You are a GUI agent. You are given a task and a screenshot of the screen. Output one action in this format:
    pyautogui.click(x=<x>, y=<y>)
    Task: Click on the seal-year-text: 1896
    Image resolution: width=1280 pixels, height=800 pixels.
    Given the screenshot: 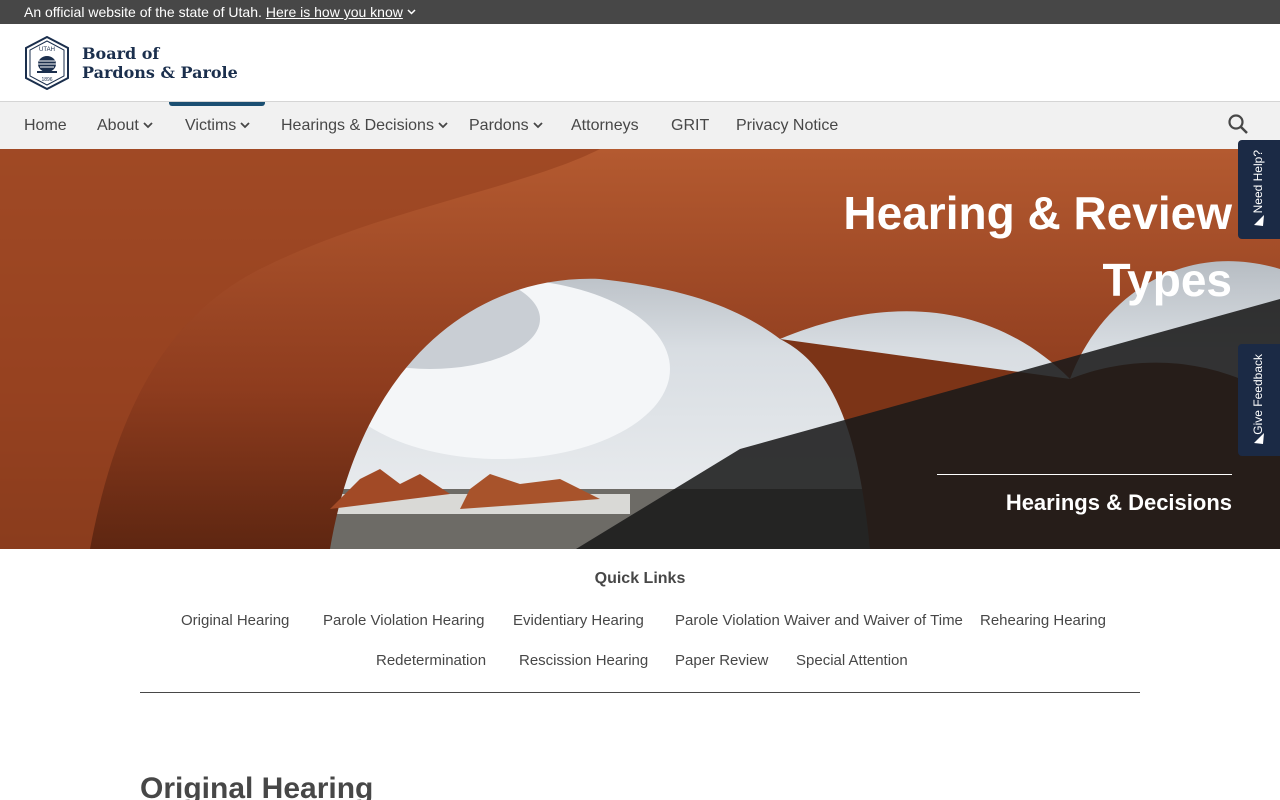 What is the action you would take?
    pyautogui.click(x=46, y=80)
    